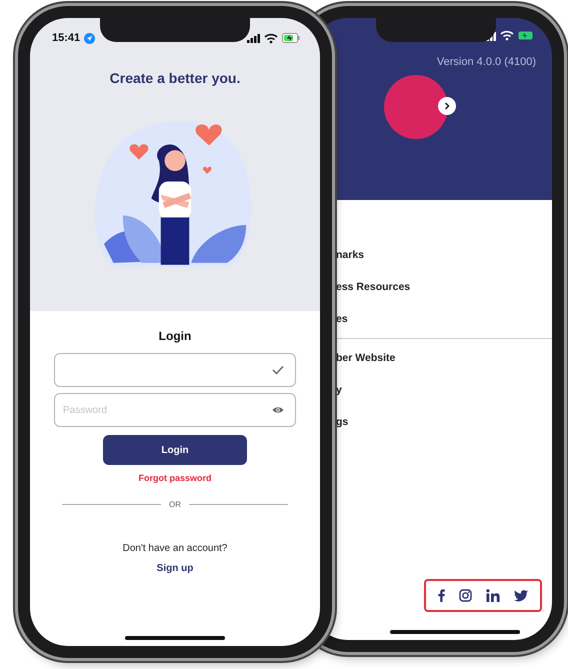  I want to click on forgot-password-link: Forgot password, so click(175, 479).